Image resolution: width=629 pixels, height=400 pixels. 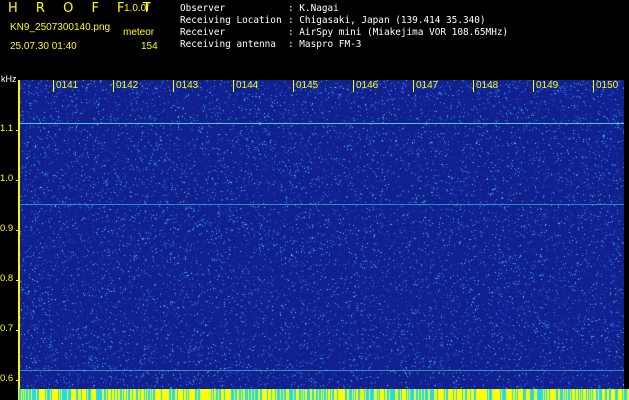 What do you see at coordinates (398, 32) in the screenshot?
I see `receiver-value: : AirSpy mini (Miakejima VOR 108.65MHz)` at bounding box center [398, 32].